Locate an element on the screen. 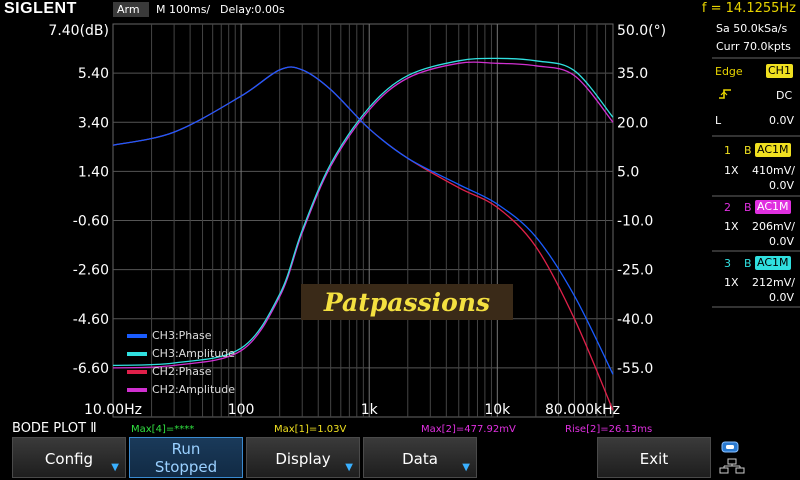  left-axis-label: -2.60 is located at coordinates (91, 271).